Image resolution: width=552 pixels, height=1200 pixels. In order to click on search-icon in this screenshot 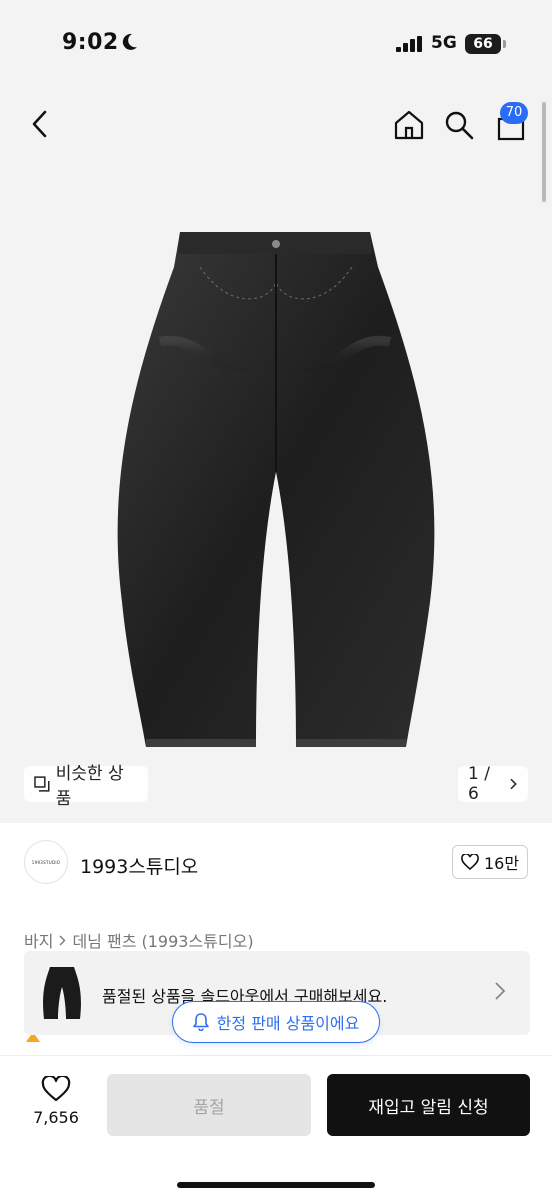, I will do `click(459, 125)`.